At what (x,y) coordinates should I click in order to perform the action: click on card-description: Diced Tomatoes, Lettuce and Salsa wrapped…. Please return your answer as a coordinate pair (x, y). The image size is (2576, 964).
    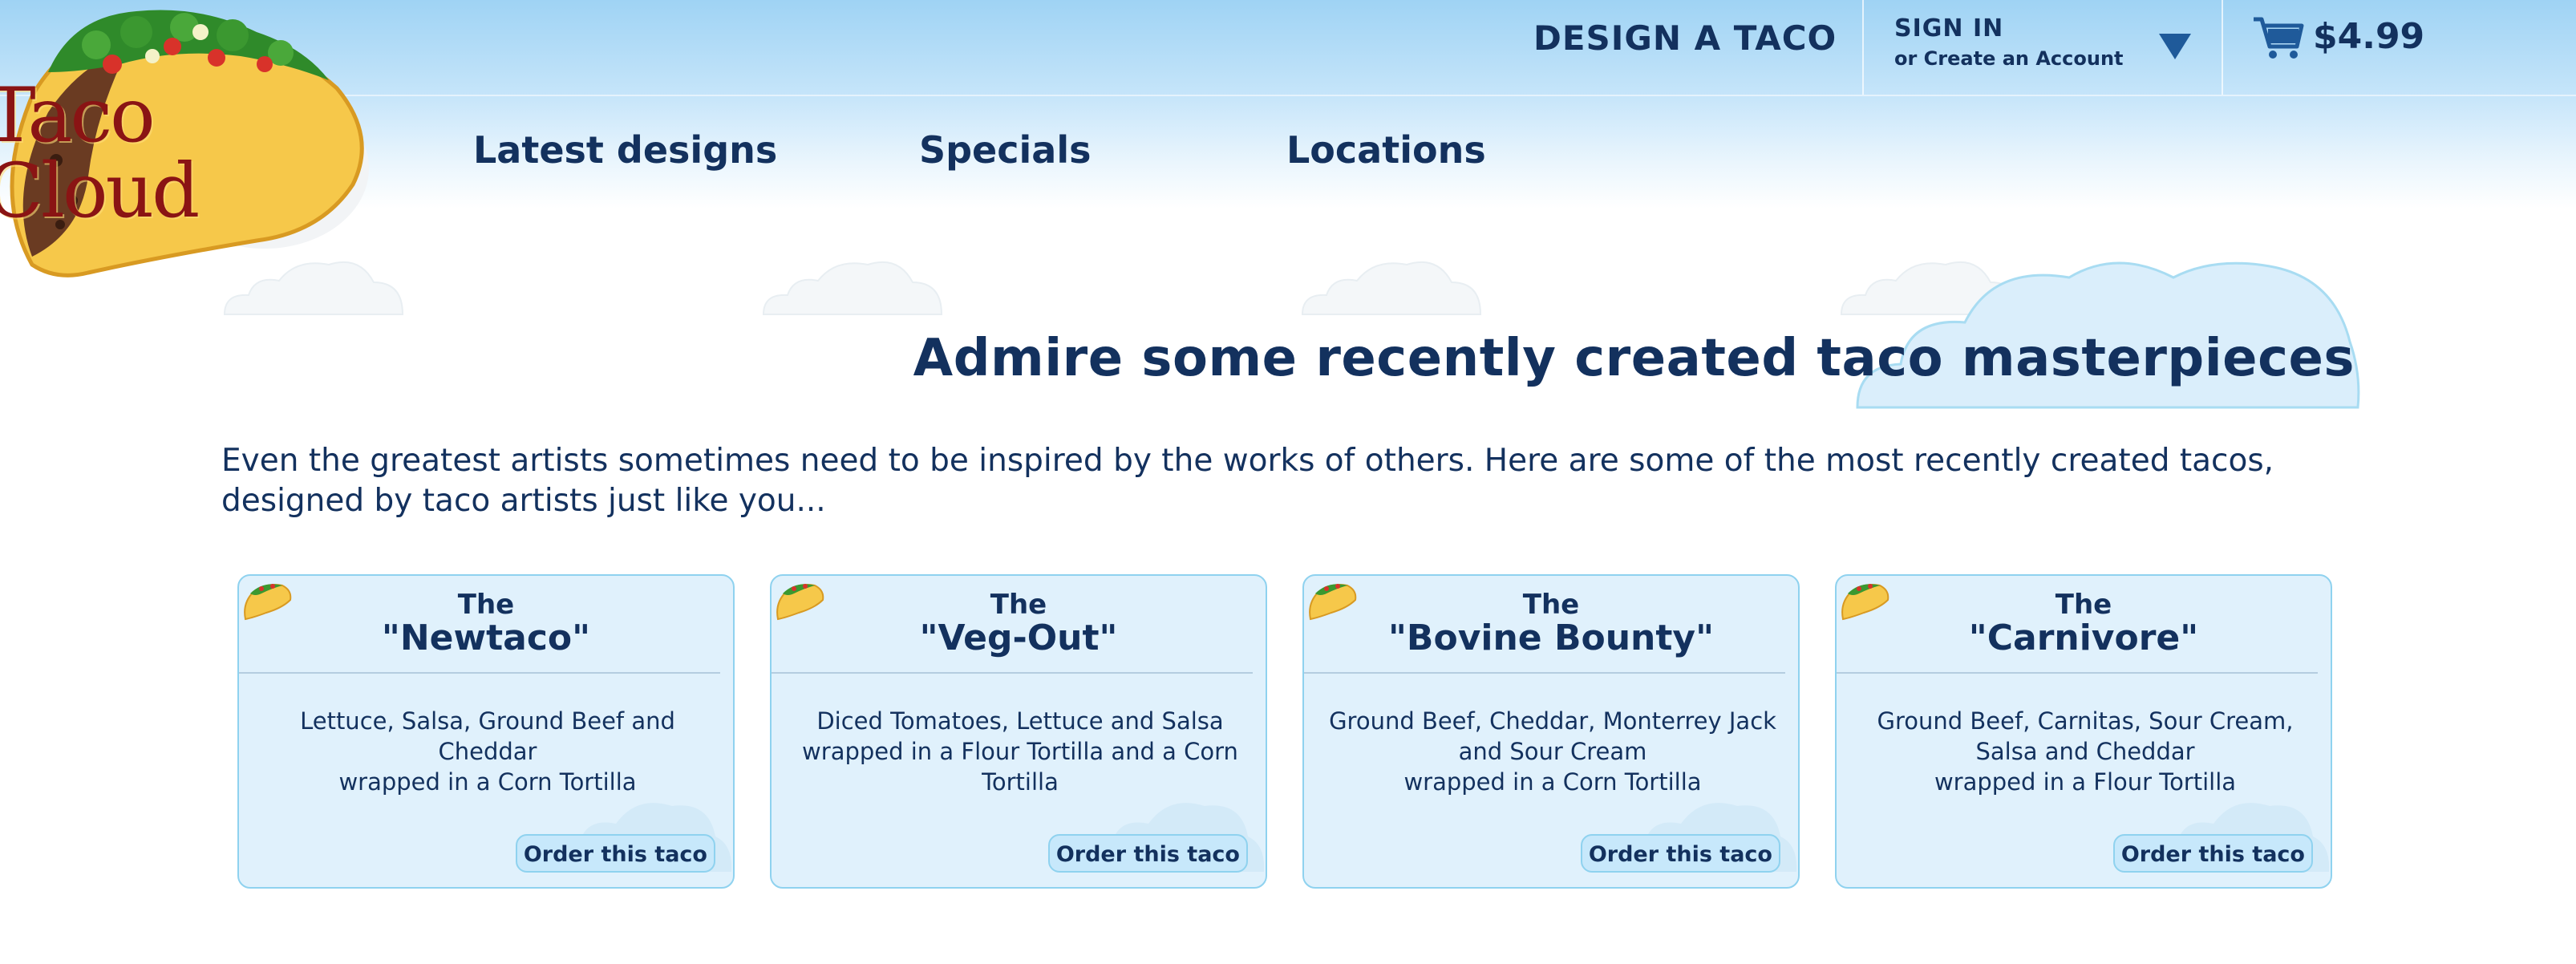
    Looking at the image, I should click on (1021, 751).